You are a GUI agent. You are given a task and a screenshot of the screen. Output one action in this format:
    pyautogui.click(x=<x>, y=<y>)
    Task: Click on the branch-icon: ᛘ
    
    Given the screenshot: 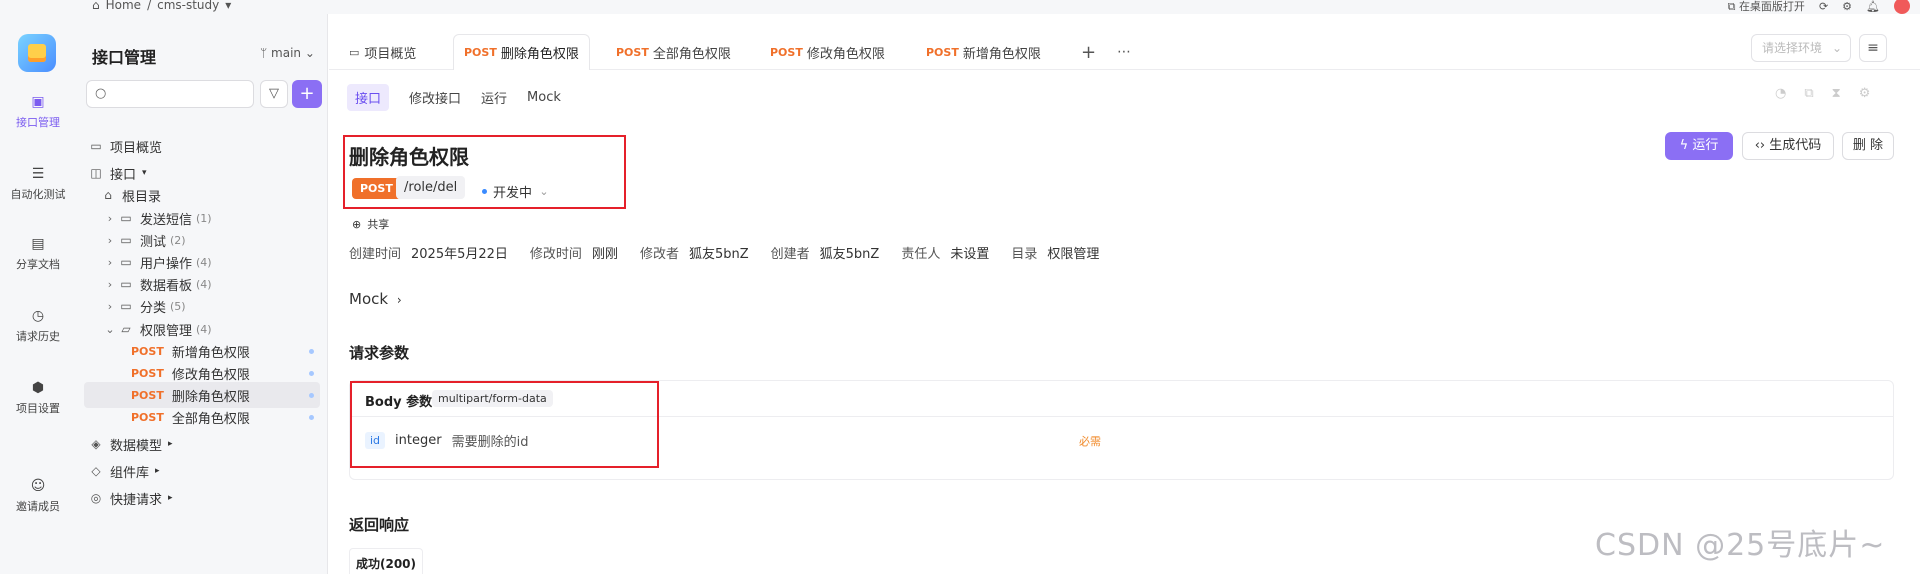 What is the action you would take?
    pyautogui.click(x=264, y=53)
    